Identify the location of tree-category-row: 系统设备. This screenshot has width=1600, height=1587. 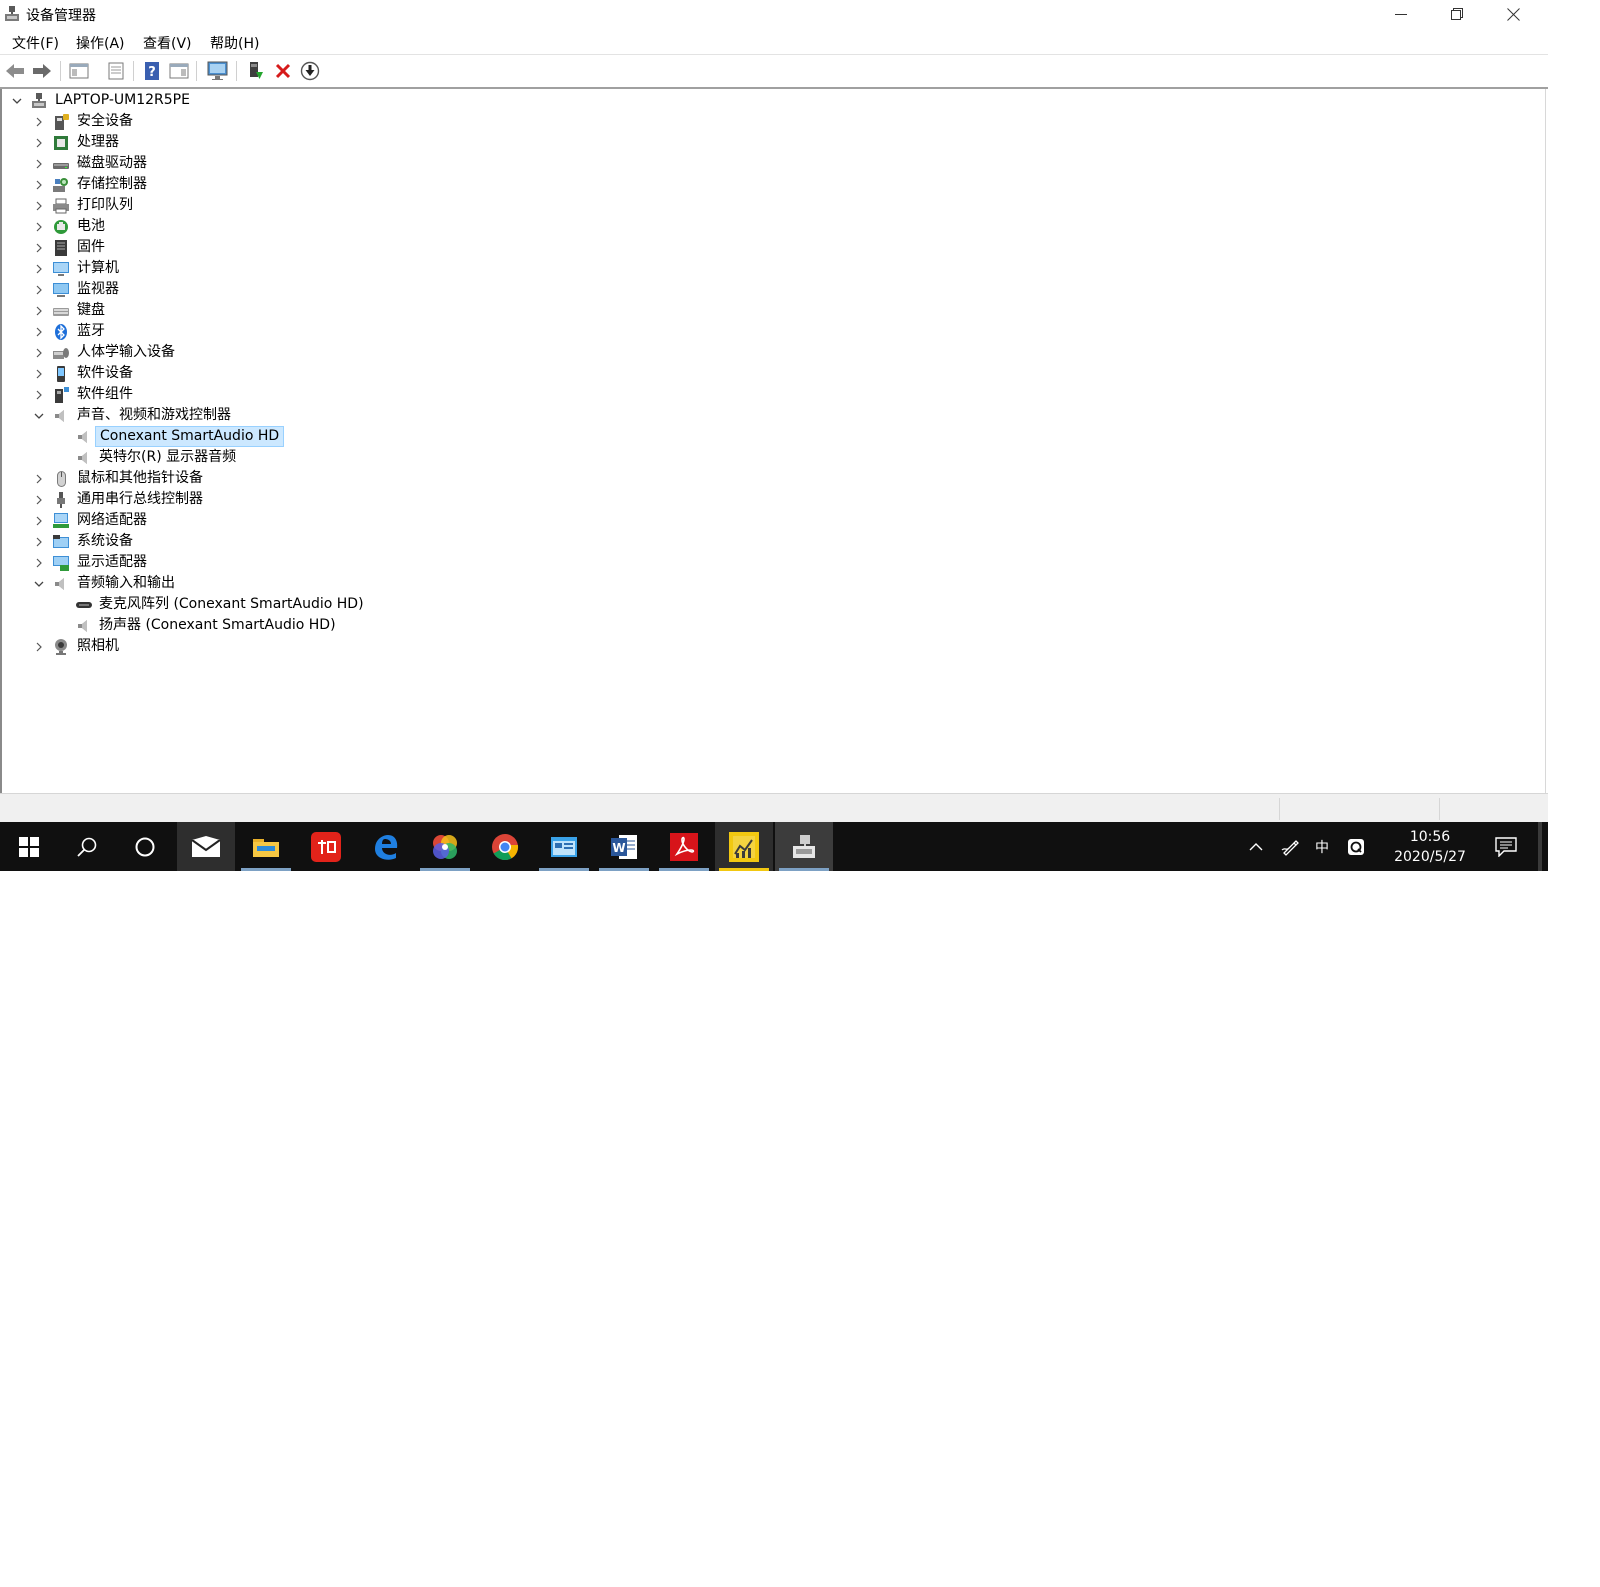
(202, 541).